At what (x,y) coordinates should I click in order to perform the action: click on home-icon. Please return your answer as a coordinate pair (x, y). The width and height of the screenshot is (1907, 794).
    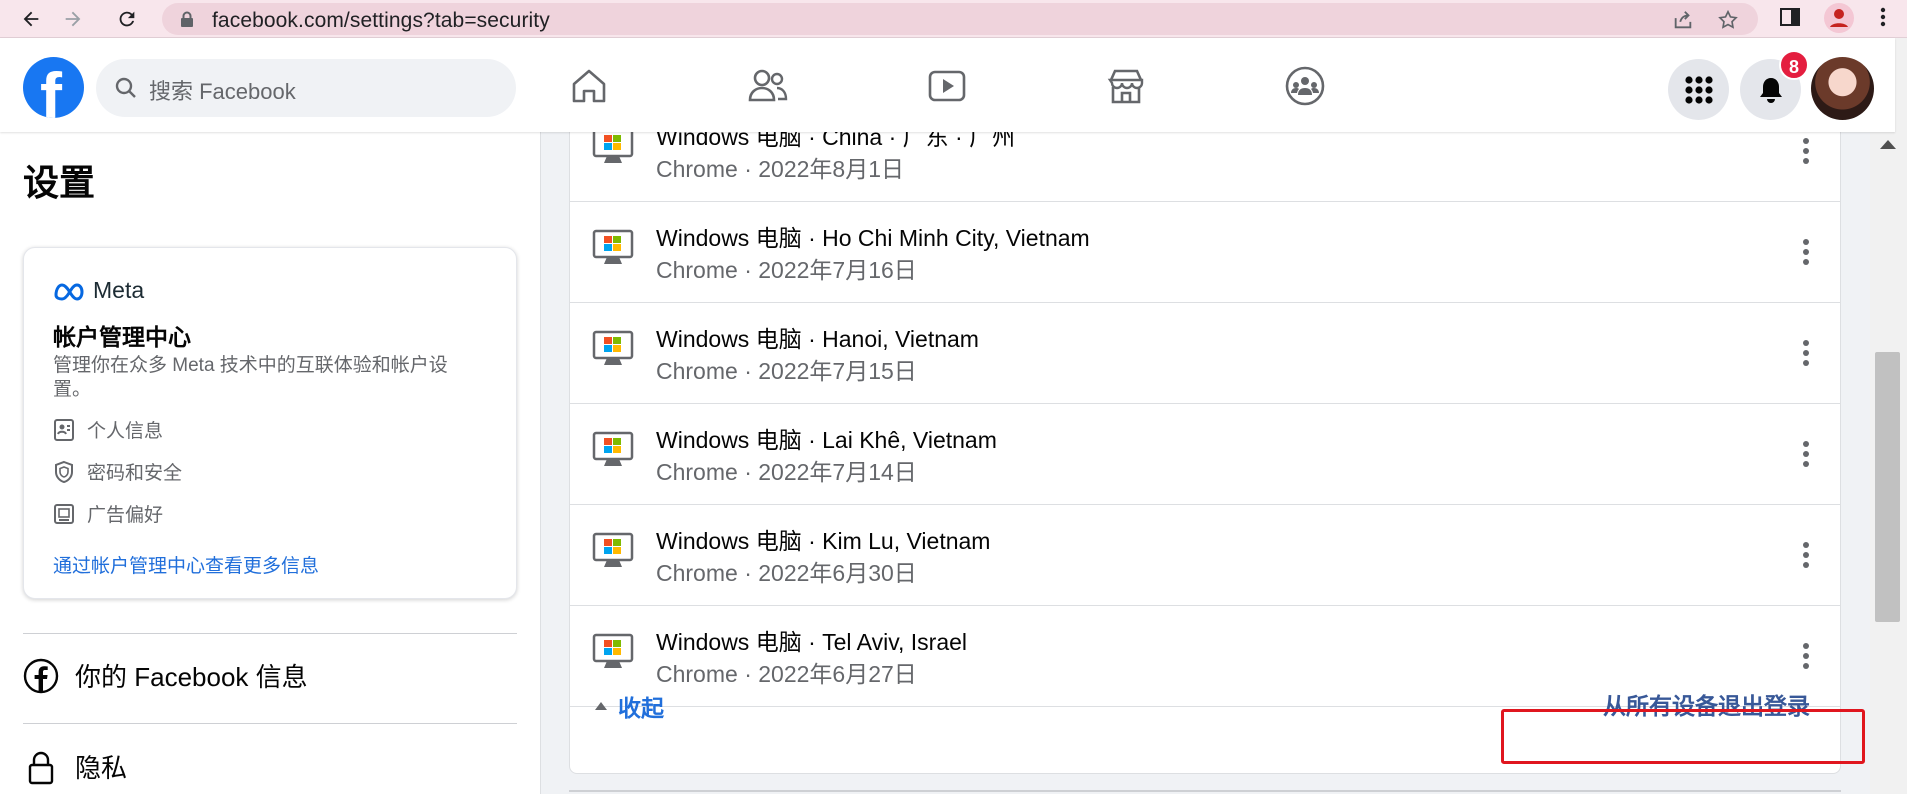
    Looking at the image, I should click on (589, 86).